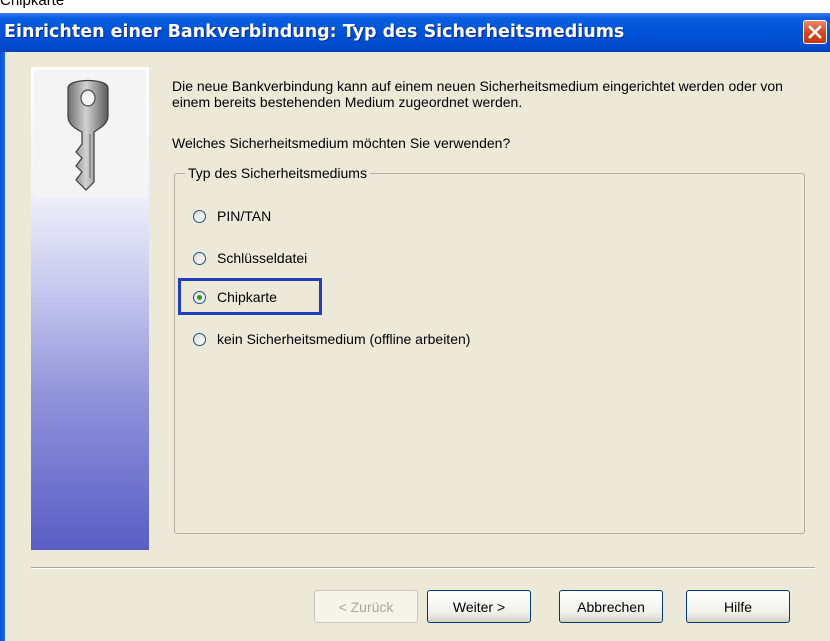 Image resolution: width=830 pixels, height=641 pixels. I want to click on selection-highlight, so click(250, 296).